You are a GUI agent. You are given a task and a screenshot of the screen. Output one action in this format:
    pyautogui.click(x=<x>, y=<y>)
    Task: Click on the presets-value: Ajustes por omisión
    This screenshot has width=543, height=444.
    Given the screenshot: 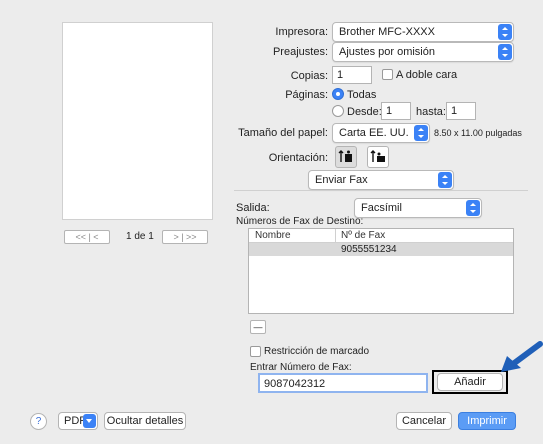 What is the action you would take?
    pyautogui.click(x=387, y=52)
    